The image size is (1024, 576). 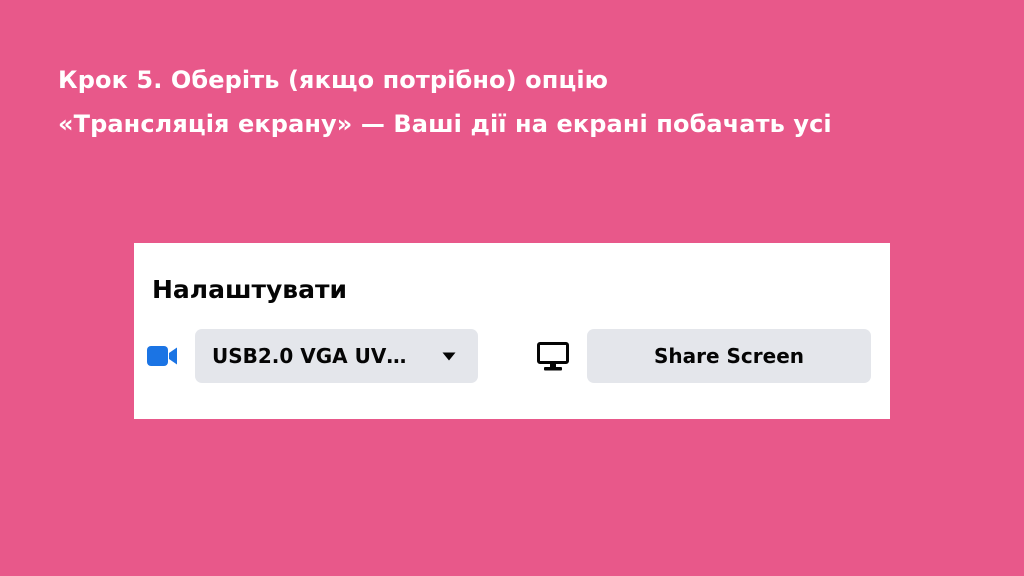 I want to click on panel-title: Налаштувати, so click(x=250, y=289).